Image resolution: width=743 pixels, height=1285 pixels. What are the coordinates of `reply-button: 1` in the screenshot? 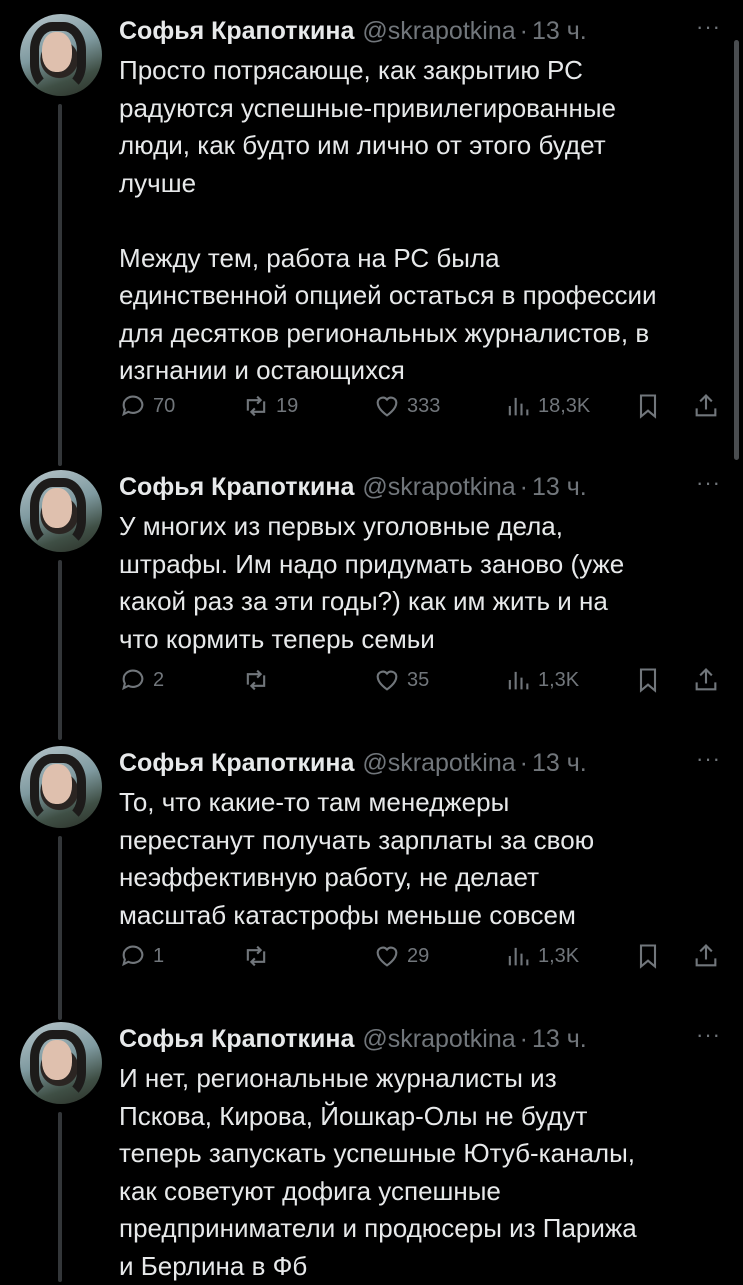 It's located at (141, 956).